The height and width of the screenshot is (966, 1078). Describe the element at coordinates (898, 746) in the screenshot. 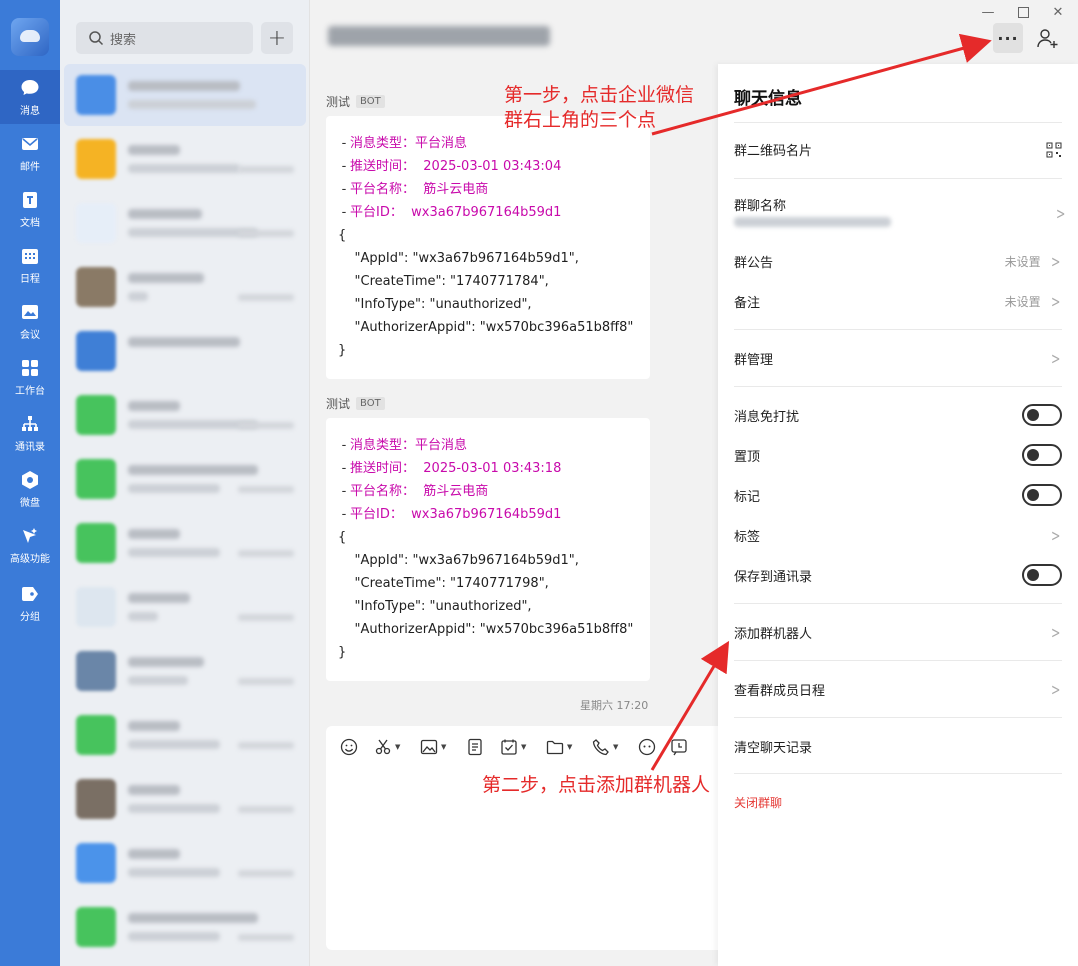

I see `clear-history-row: 清空聊天记录` at that location.